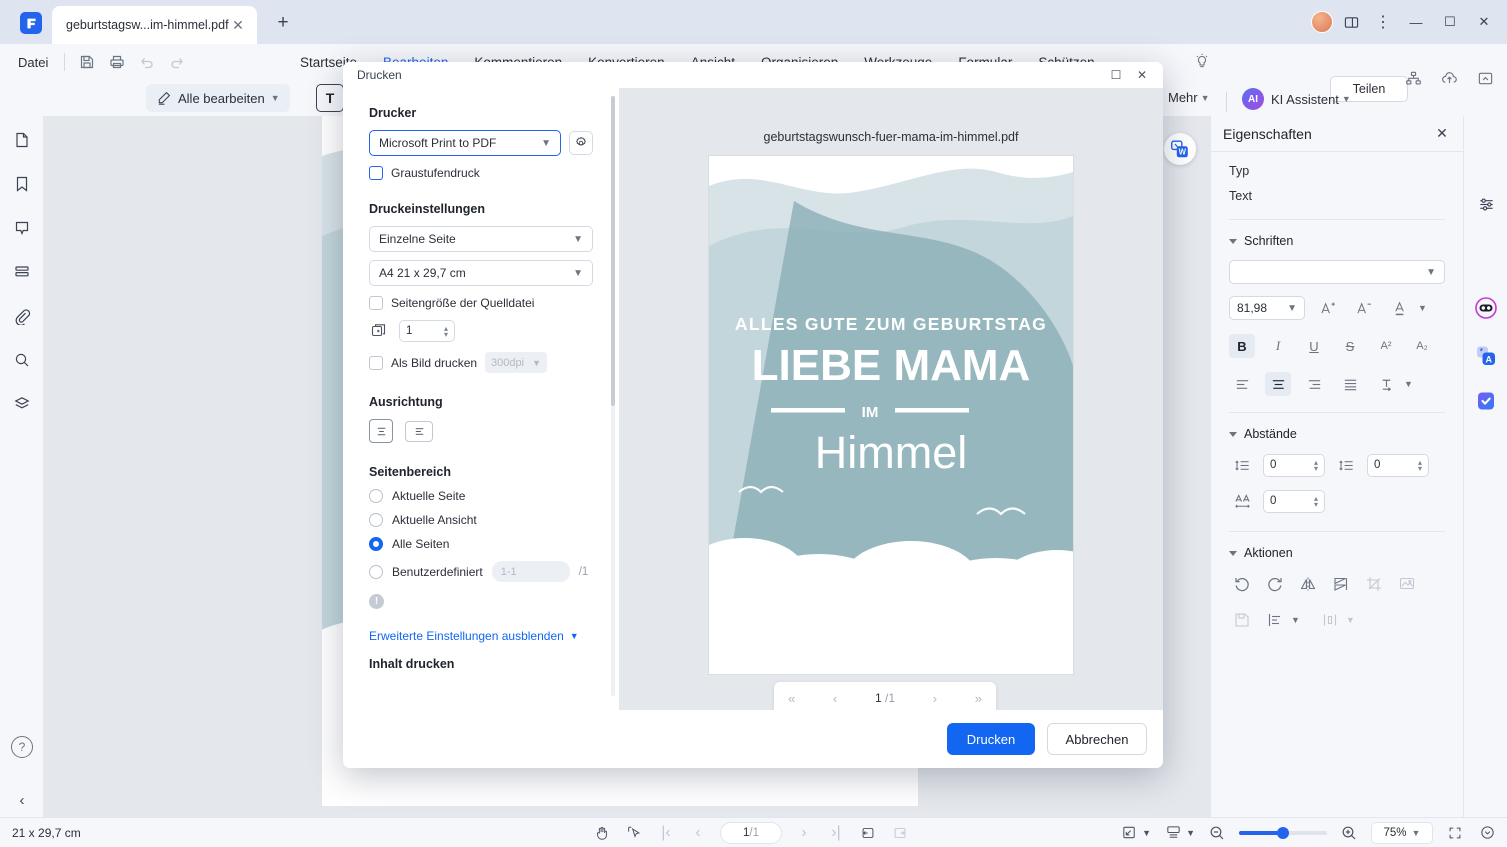  Describe the element at coordinates (1341, 584) in the screenshot. I see `flip-vertical-icon` at that location.